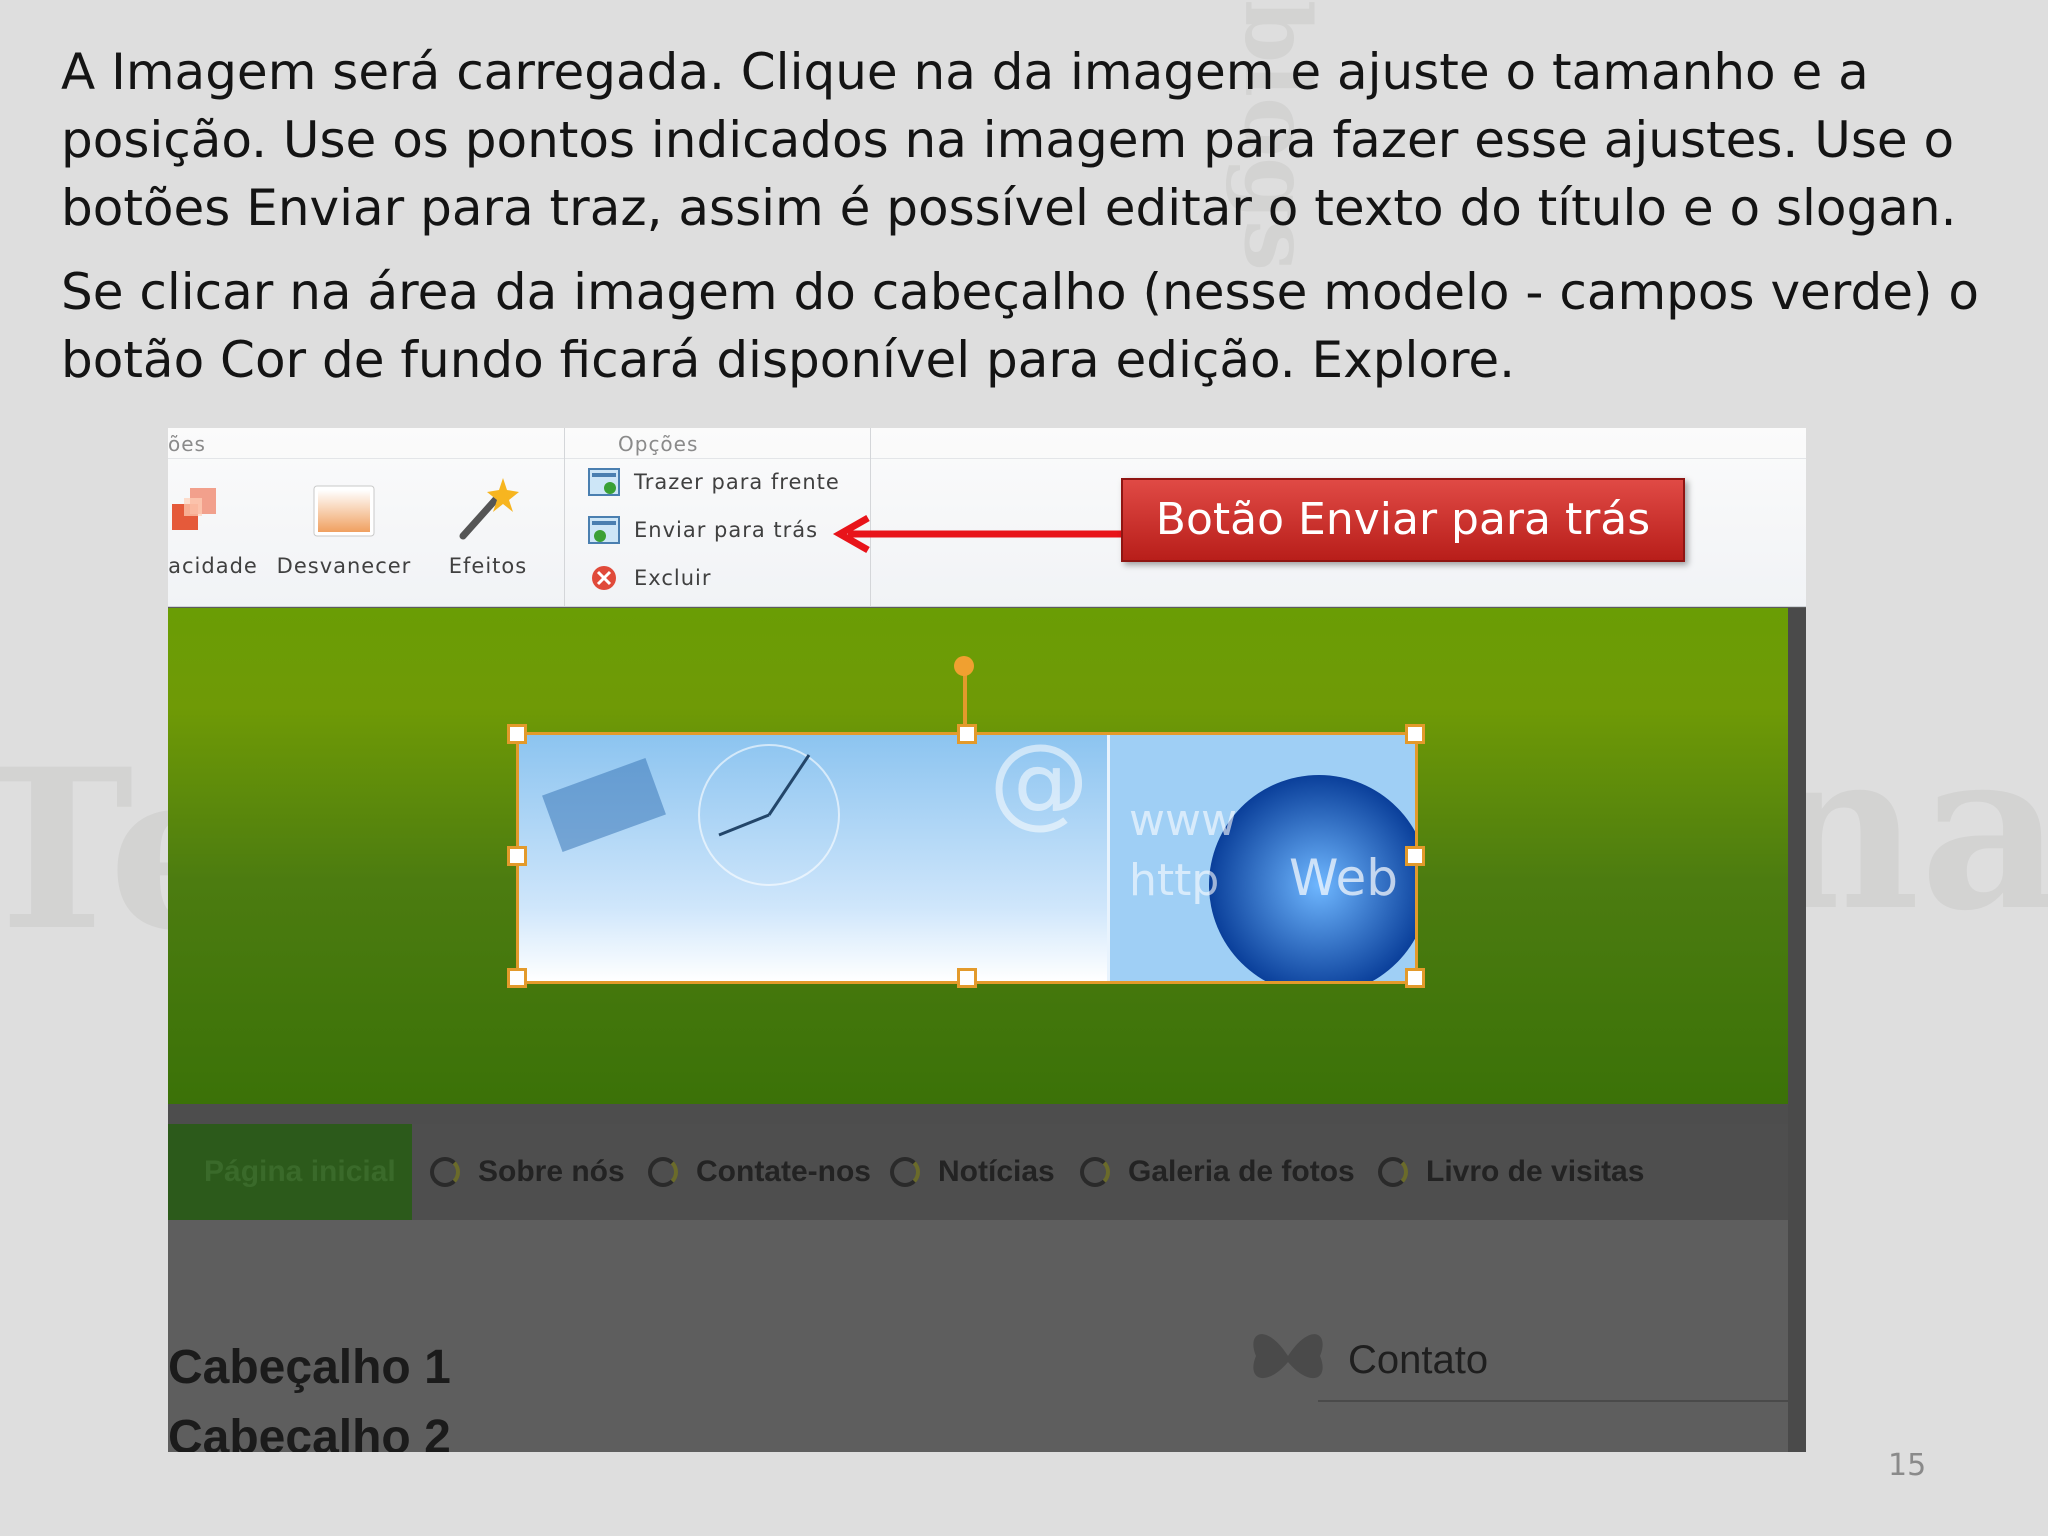 The image size is (2048, 1536). I want to click on resize-handle-top, so click(967, 734).